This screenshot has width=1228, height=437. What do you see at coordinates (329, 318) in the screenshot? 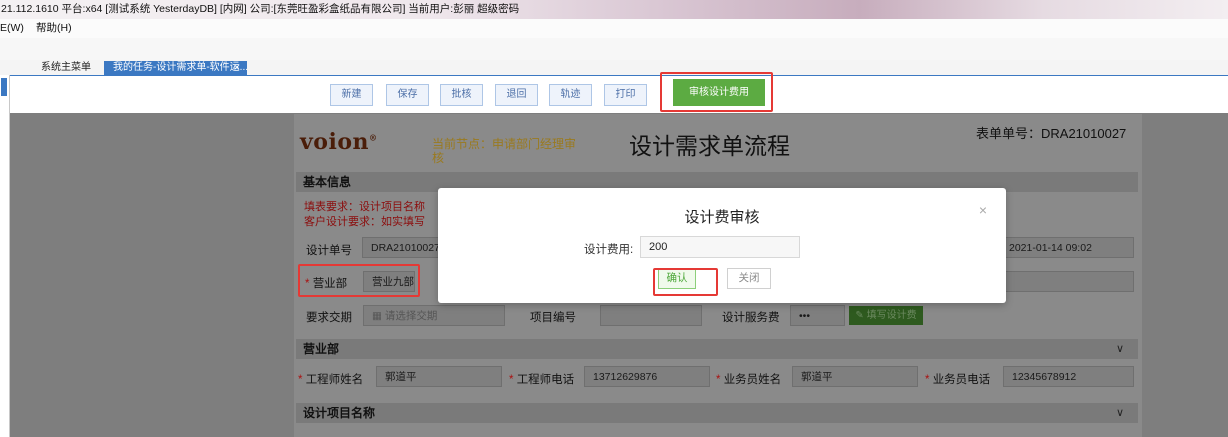
I see `due-date-label: 要求交期` at bounding box center [329, 318].